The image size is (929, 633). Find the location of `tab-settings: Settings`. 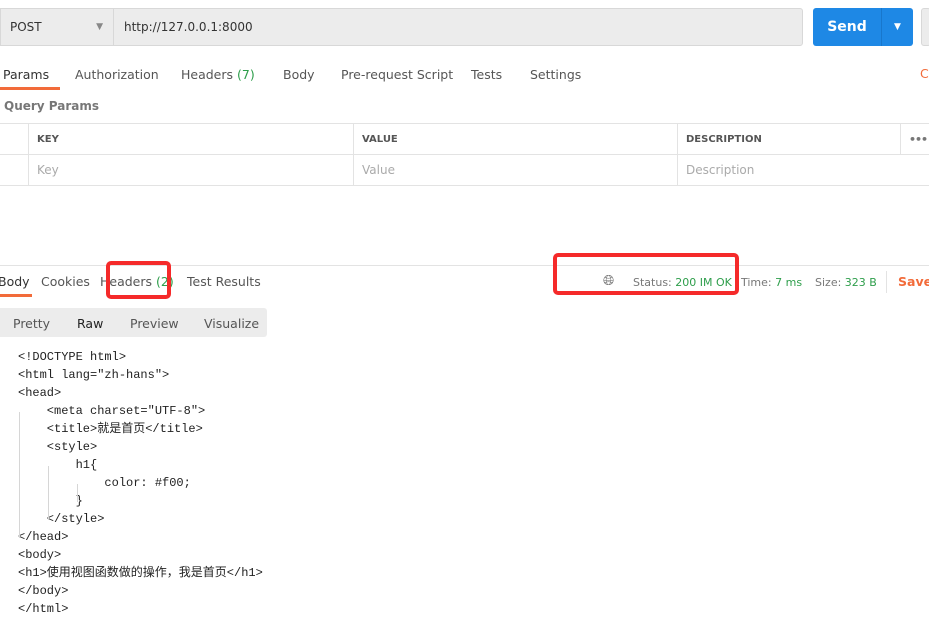

tab-settings: Settings is located at coordinates (555, 74).